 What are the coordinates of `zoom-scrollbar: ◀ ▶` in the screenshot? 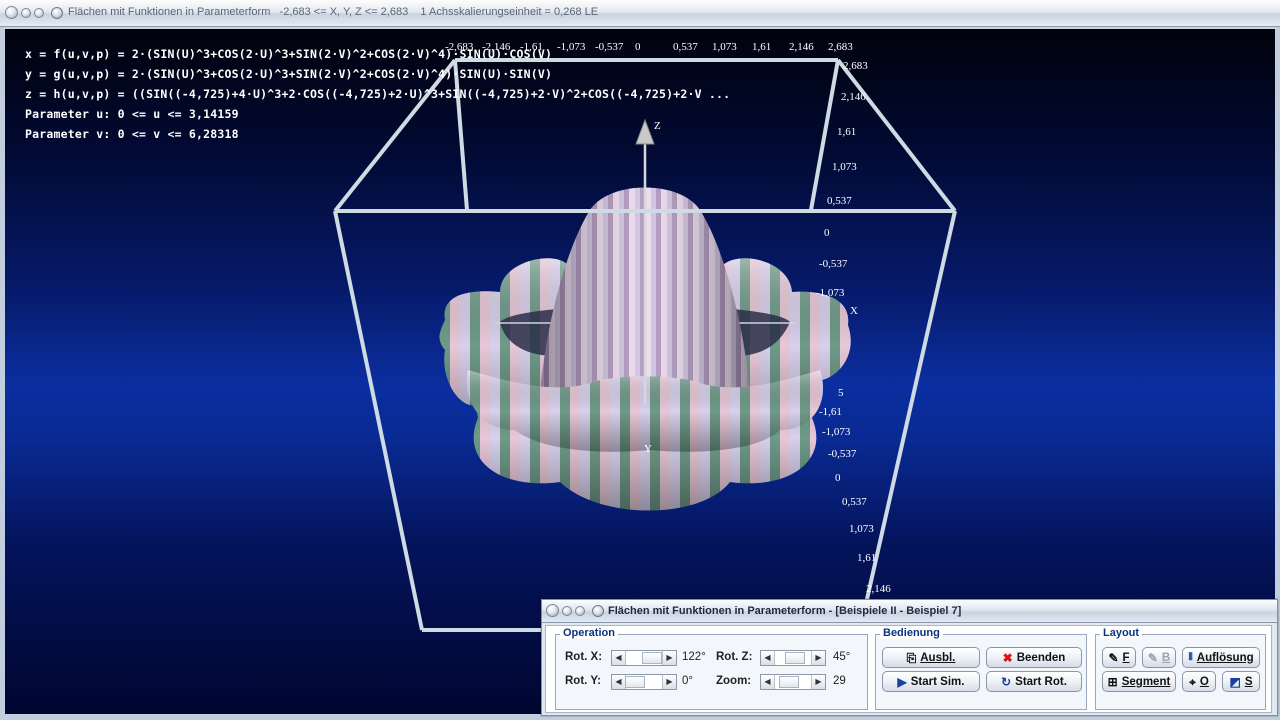 It's located at (793, 682).